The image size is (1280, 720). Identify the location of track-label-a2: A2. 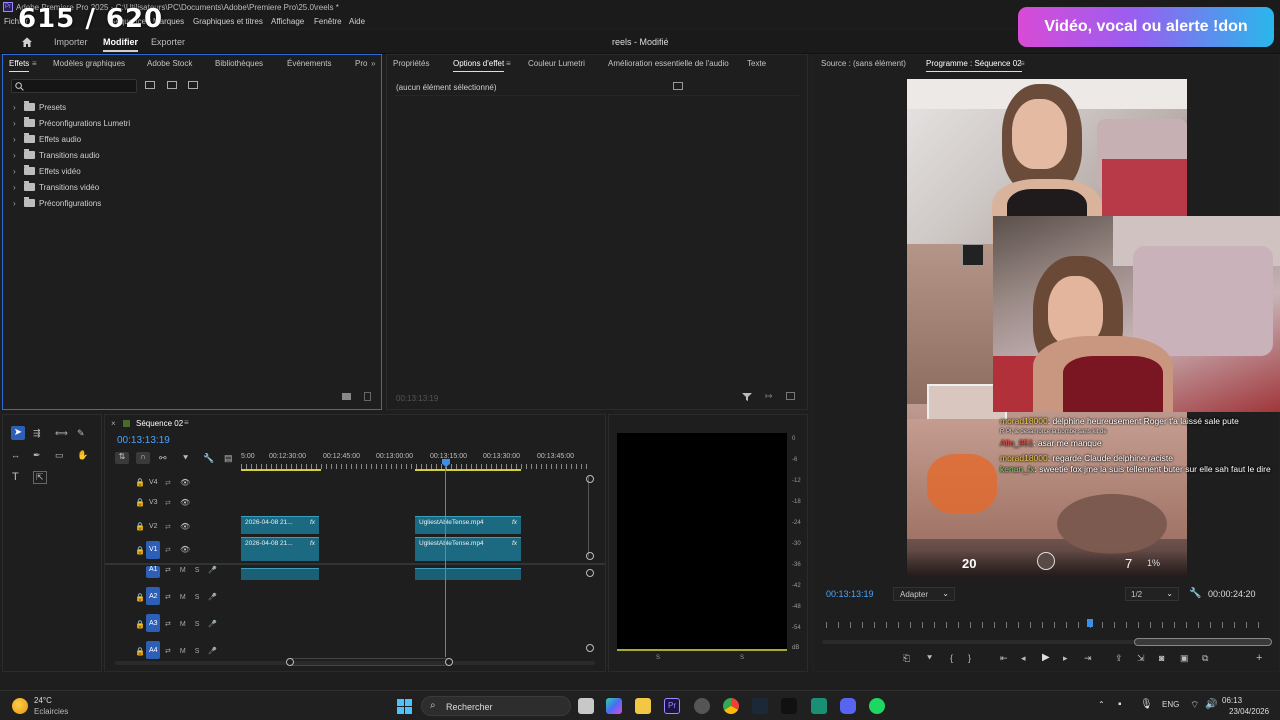
(153, 596).